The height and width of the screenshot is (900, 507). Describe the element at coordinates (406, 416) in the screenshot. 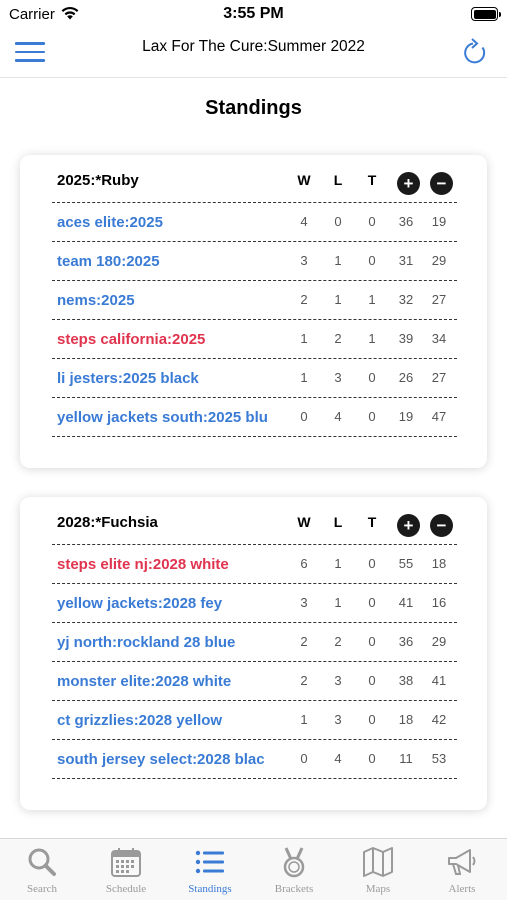

I see `goals-for-value: 19` at that location.